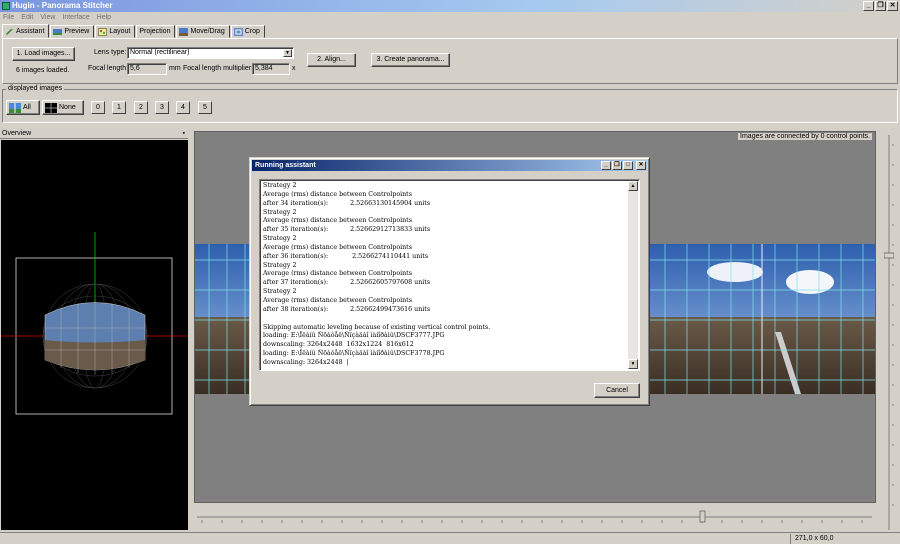 This screenshot has height=544, width=900. What do you see at coordinates (203, 31) in the screenshot?
I see `tab-move-drag: Move/Drag` at bounding box center [203, 31].